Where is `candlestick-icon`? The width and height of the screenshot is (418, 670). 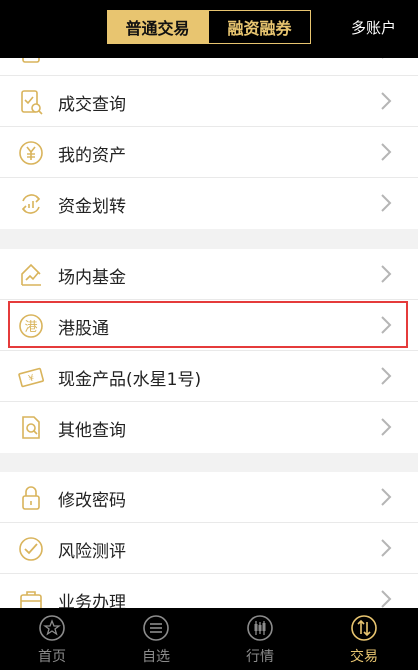
candlestick-icon is located at coordinates (260, 628).